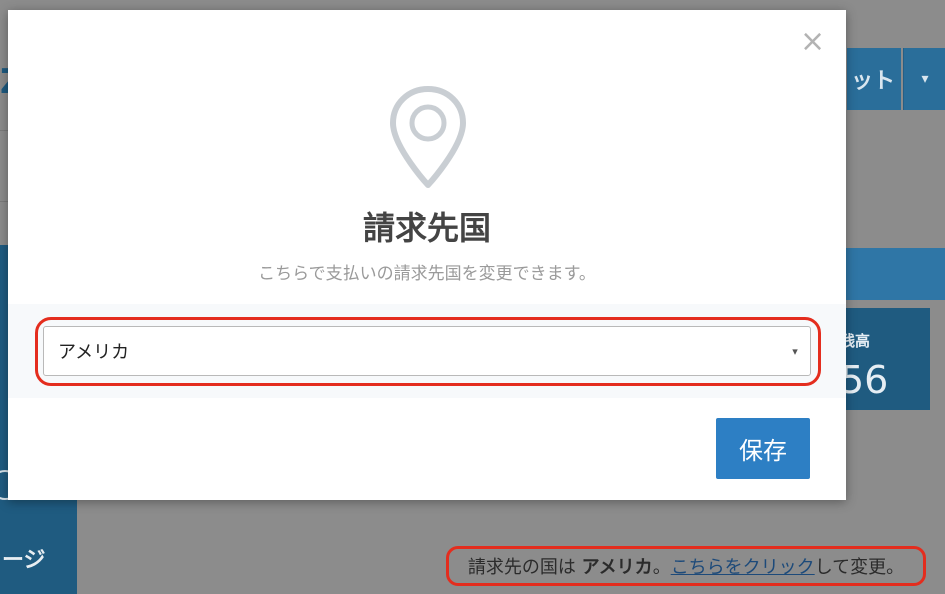  Describe the element at coordinates (617, 567) in the screenshot. I see `billing-status-country: アメリカ` at that location.